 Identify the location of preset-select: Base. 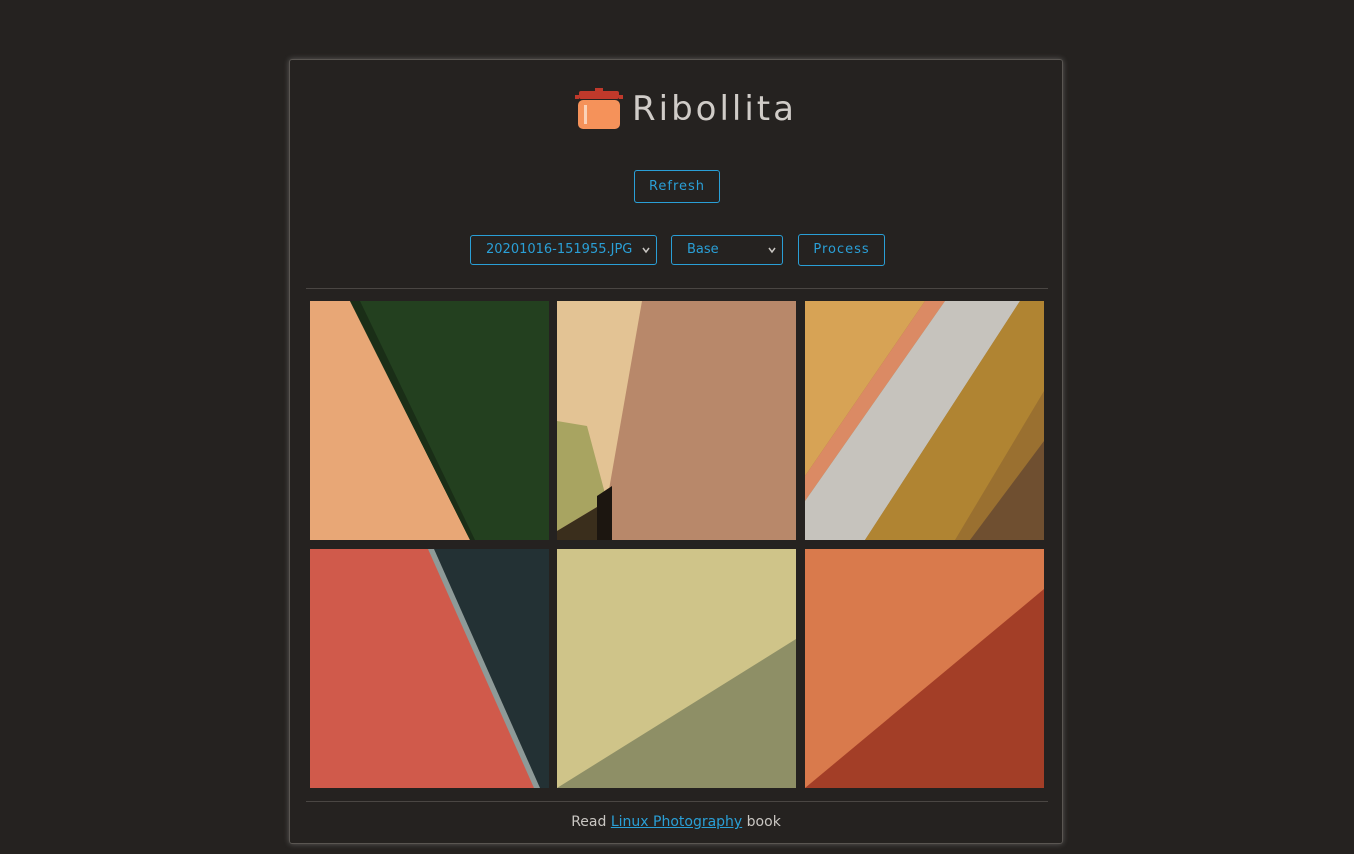
(727, 250).